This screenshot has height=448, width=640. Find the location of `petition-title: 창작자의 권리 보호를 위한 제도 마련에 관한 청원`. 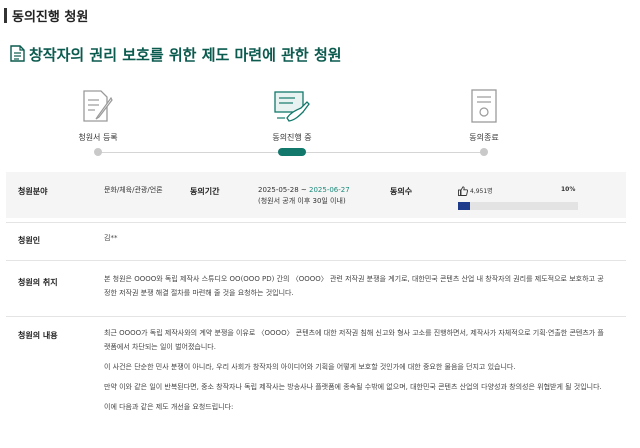

petition-title: 창작자의 권리 보호를 위한 제도 마련에 관한 청원 is located at coordinates (185, 55).